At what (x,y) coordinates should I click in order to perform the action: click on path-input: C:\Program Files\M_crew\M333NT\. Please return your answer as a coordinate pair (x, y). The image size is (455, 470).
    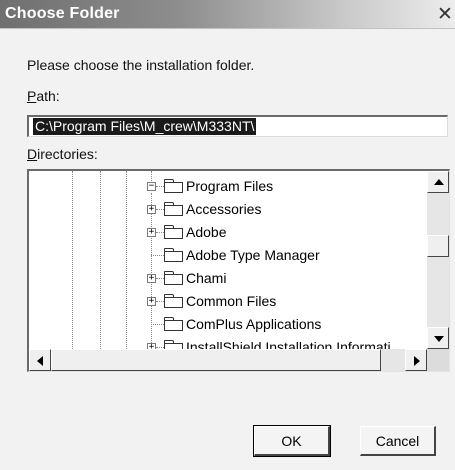
    Looking at the image, I should click on (237, 126).